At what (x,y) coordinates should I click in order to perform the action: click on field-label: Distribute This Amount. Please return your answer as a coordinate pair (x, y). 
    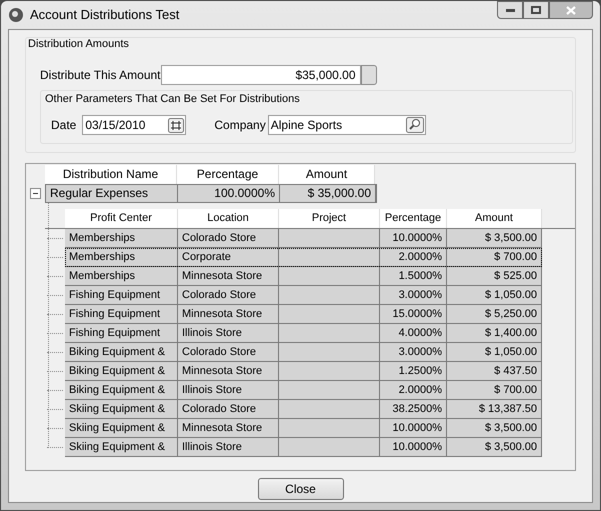
    Looking at the image, I should click on (100, 75).